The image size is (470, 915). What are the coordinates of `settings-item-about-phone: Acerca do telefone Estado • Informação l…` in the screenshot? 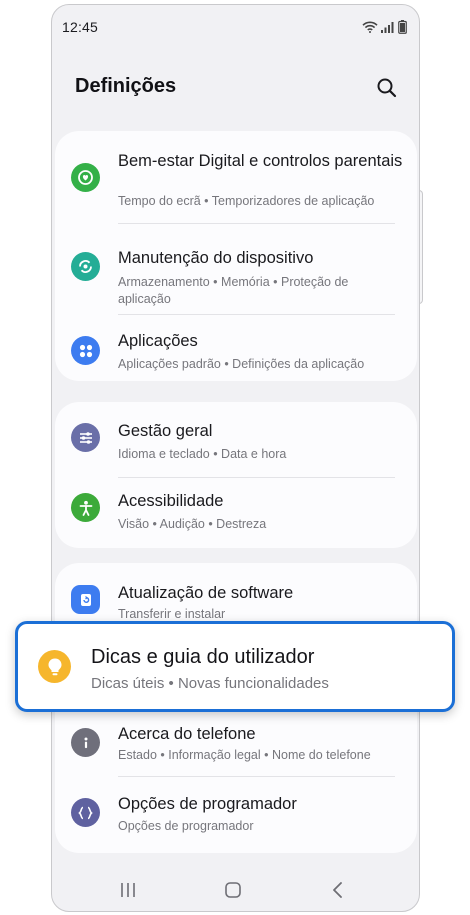 It's located at (236, 746).